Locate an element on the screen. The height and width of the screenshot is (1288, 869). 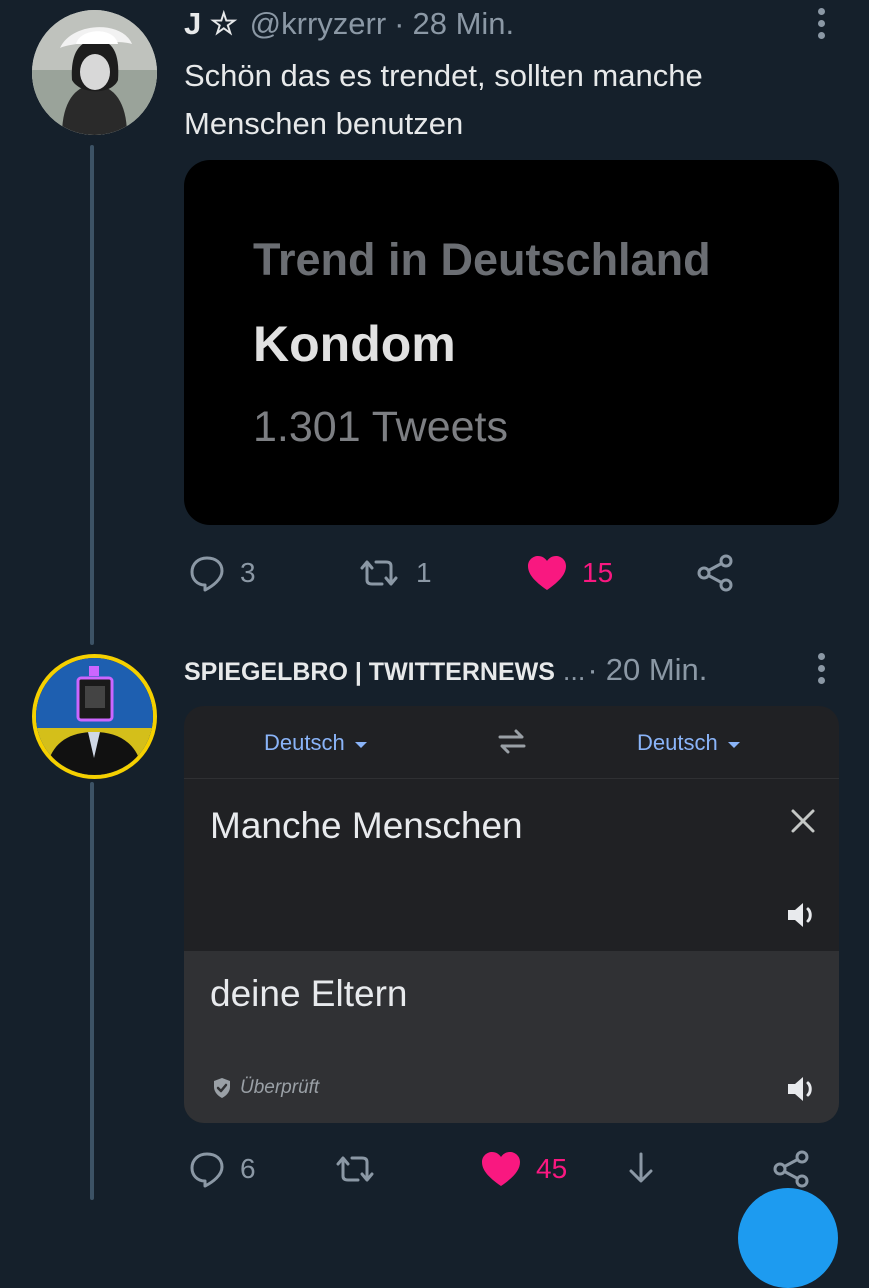
swap-icon is located at coordinates (512, 741).